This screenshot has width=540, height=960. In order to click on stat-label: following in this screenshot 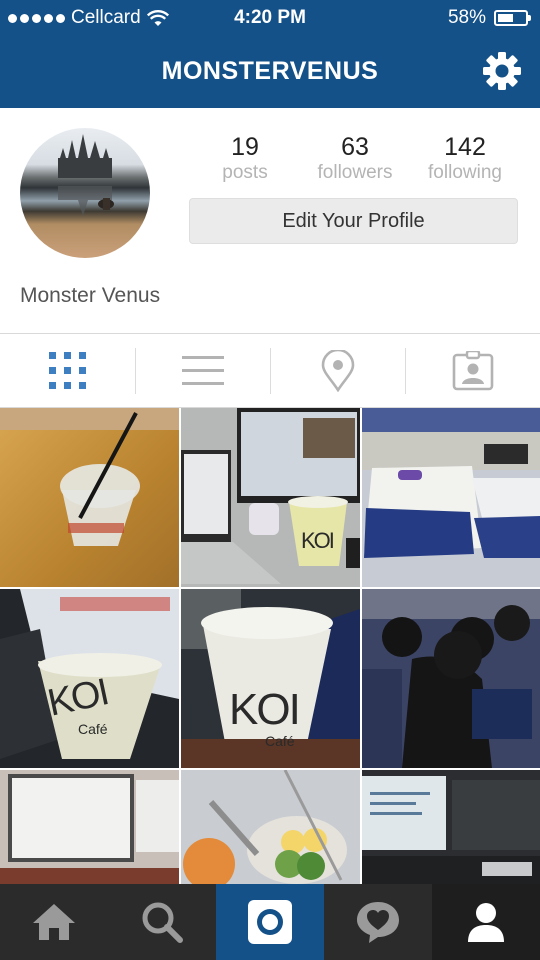, I will do `click(465, 172)`.